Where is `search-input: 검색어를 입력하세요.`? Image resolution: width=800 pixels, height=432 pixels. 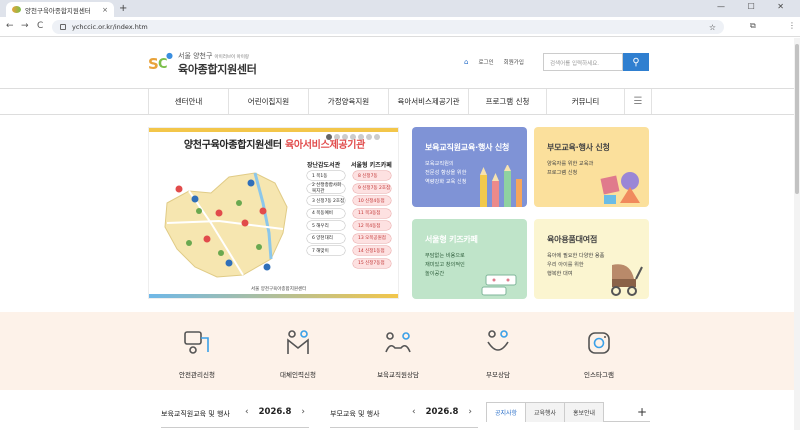 search-input: 검색어를 입력하세요. is located at coordinates (583, 62).